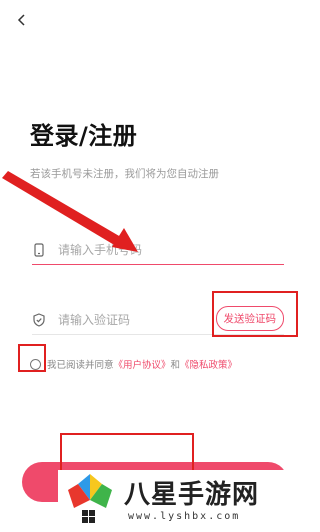 Image resolution: width=320 pixels, height=532 pixels. Describe the element at coordinates (175, 365) in the screenshot. I see `agreement-and: 和` at that location.